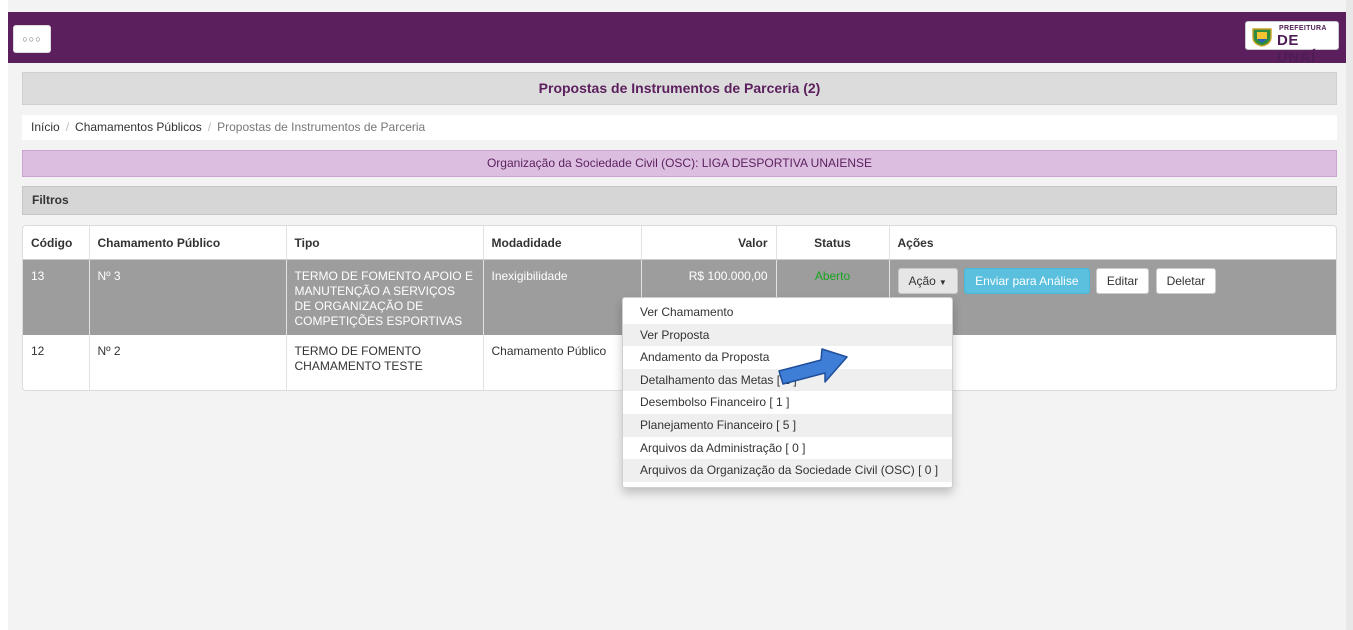  What do you see at coordinates (1112, 243) in the screenshot?
I see `column-header-acoes: Ações` at bounding box center [1112, 243].